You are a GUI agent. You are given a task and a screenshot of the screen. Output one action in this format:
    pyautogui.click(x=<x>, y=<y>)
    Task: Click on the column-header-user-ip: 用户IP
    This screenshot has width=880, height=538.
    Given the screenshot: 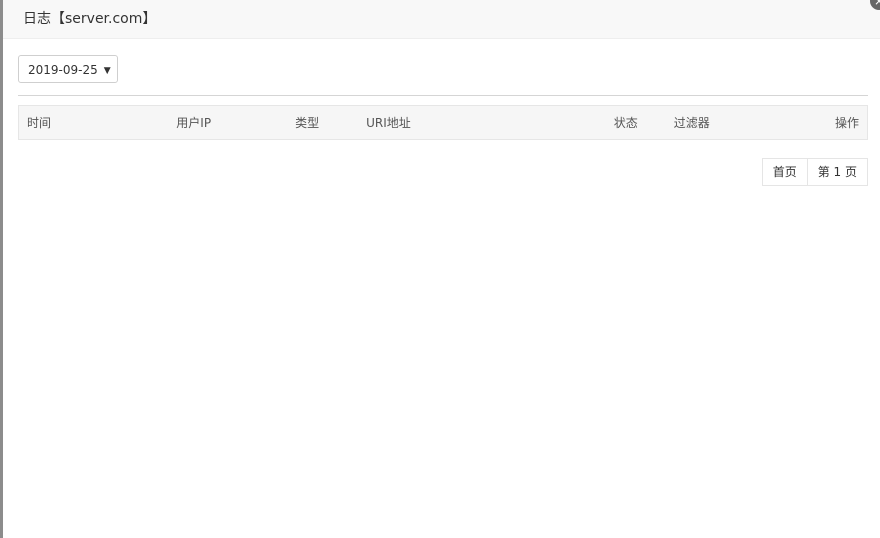 What is the action you would take?
    pyautogui.click(x=236, y=122)
    